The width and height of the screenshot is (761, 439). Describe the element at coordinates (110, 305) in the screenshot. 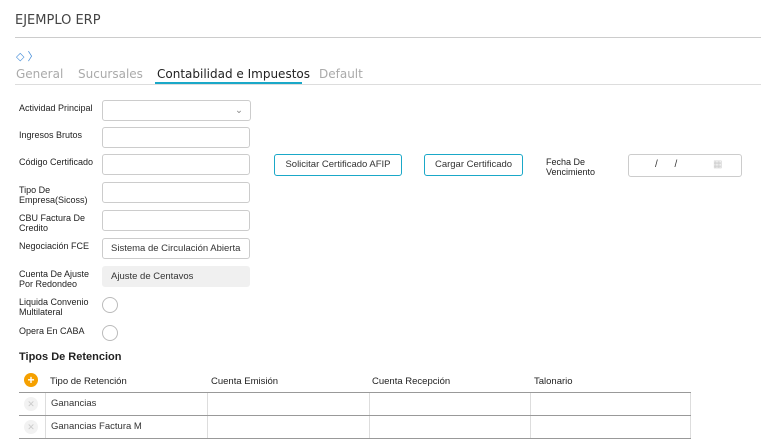

I see `liquida-convenio-radio` at that location.